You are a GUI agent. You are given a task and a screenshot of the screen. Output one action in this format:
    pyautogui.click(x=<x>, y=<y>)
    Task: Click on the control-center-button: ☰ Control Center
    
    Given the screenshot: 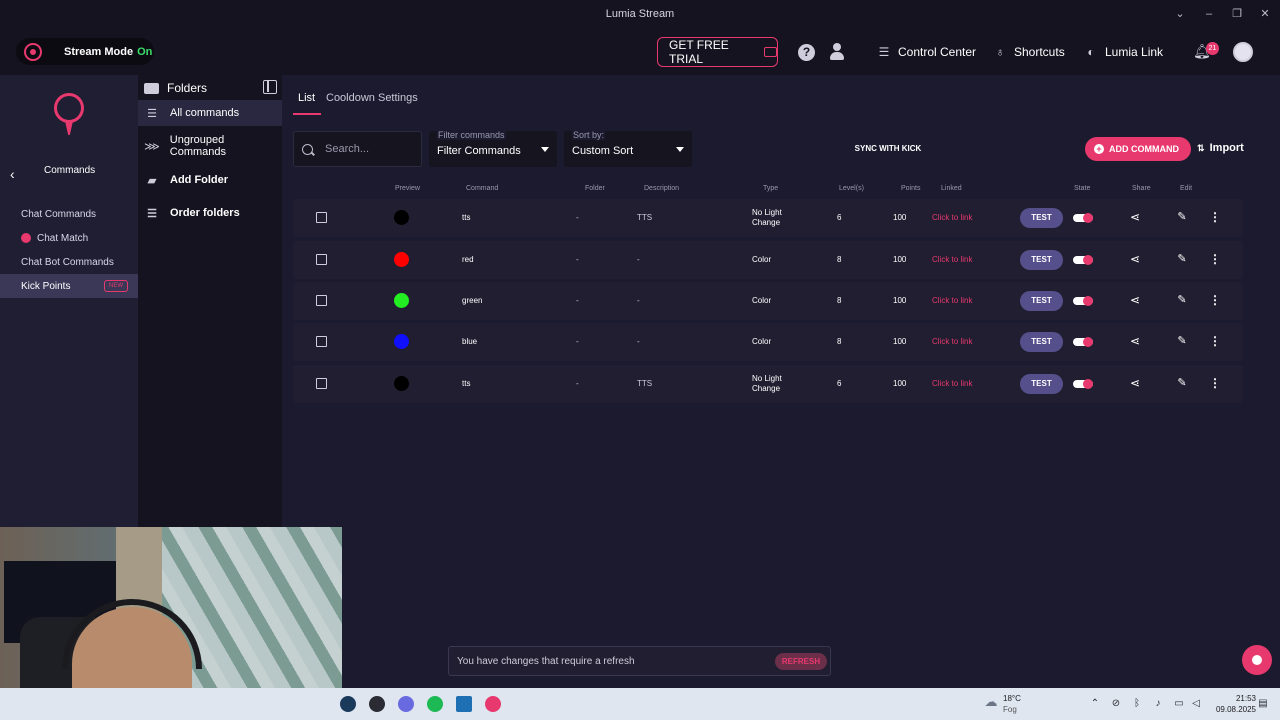 What is the action you would take?
    pyautogui.click(x=926, y=52)
    